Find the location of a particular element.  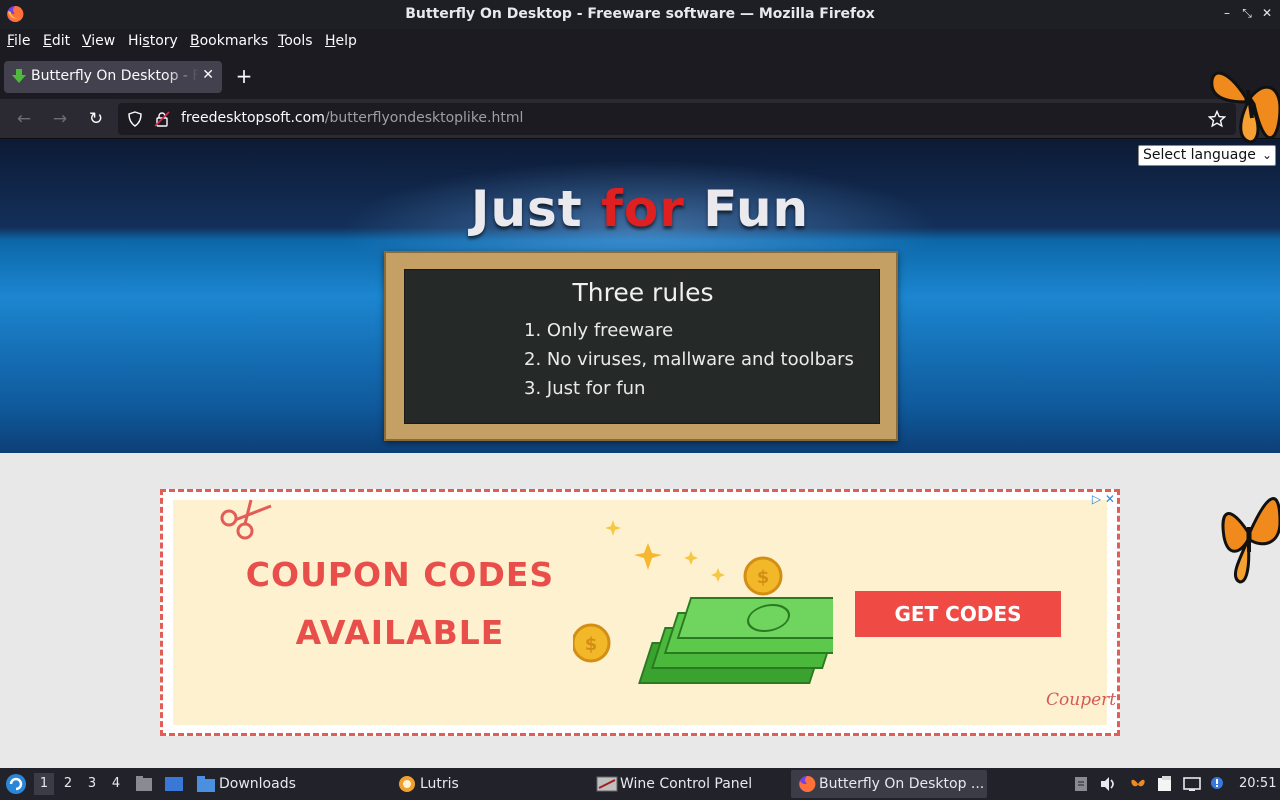

desktop-icon is located at coordinates (174, 784).